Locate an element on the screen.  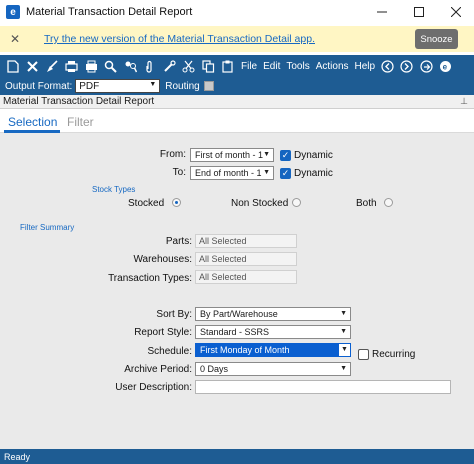
maximize-button is located at coordinates (418, 12).